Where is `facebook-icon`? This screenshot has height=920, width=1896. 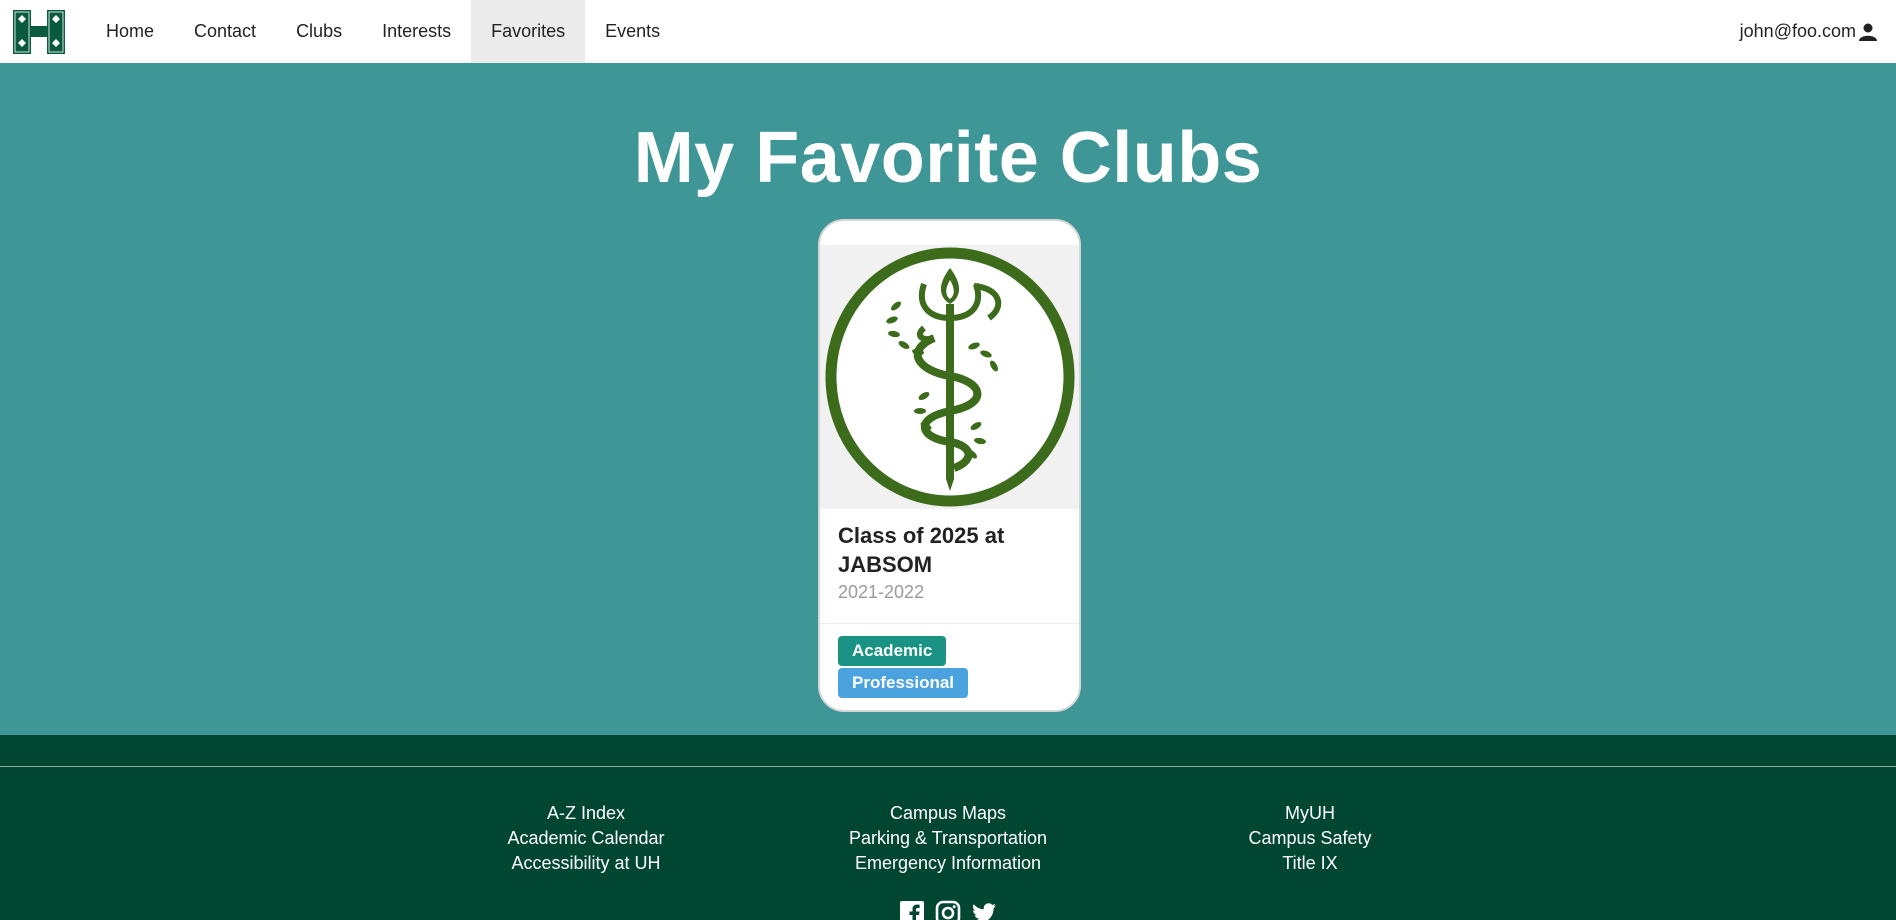
facebook-icon is located at coordinates (912, 910).